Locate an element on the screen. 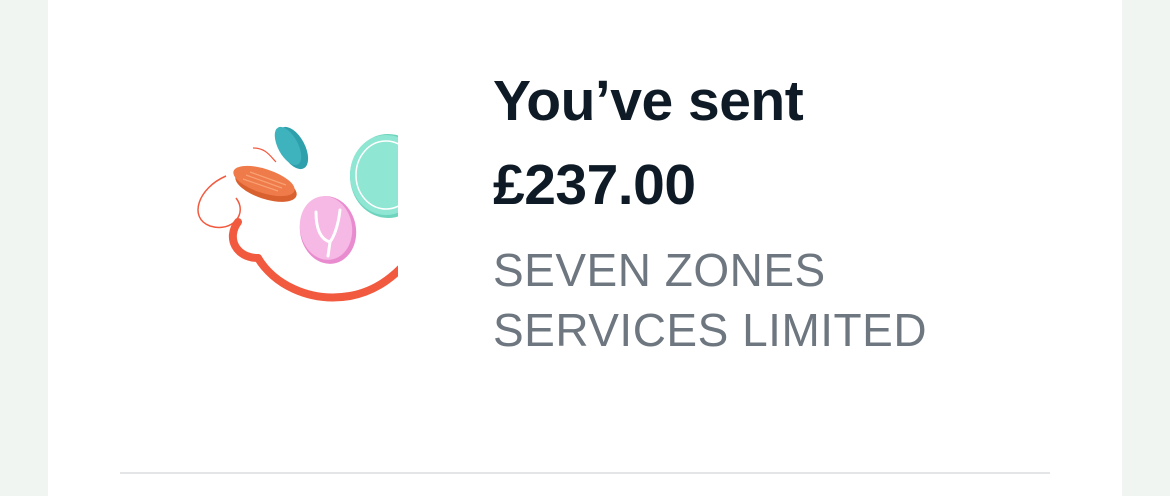  sent-amount: £237.00 is located at coordinates (594, 185).